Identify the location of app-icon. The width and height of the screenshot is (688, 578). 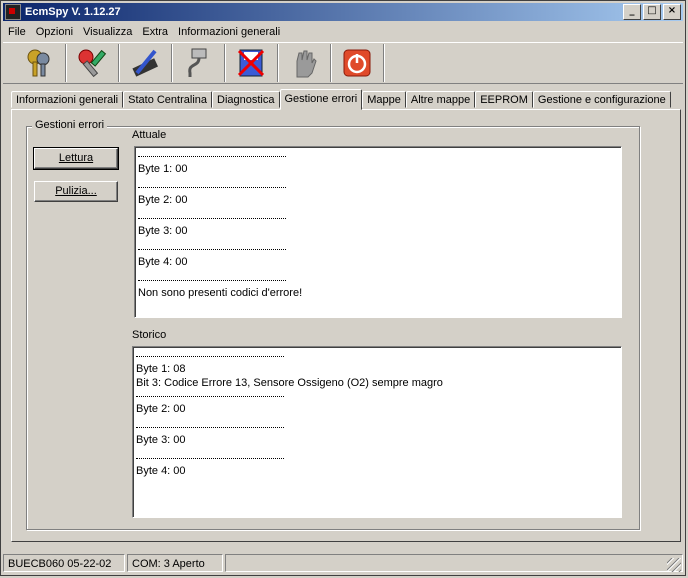
(13, 12).